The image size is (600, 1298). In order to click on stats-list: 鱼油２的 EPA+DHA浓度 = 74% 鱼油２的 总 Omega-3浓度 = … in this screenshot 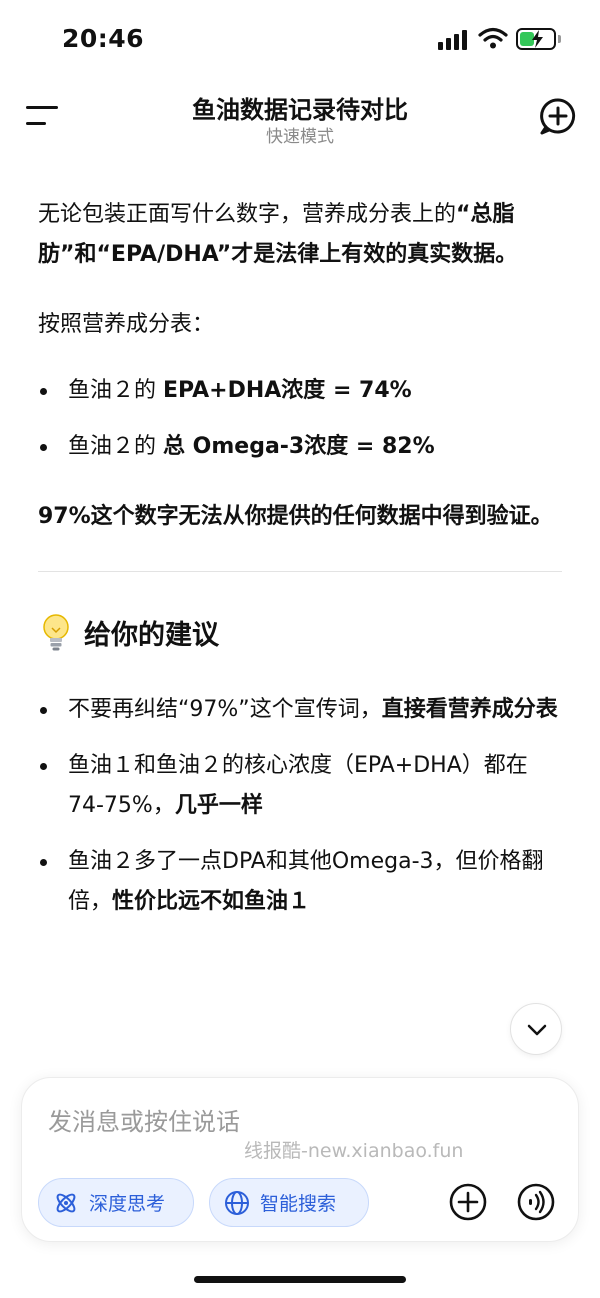, I will do `click(300, 419)`.